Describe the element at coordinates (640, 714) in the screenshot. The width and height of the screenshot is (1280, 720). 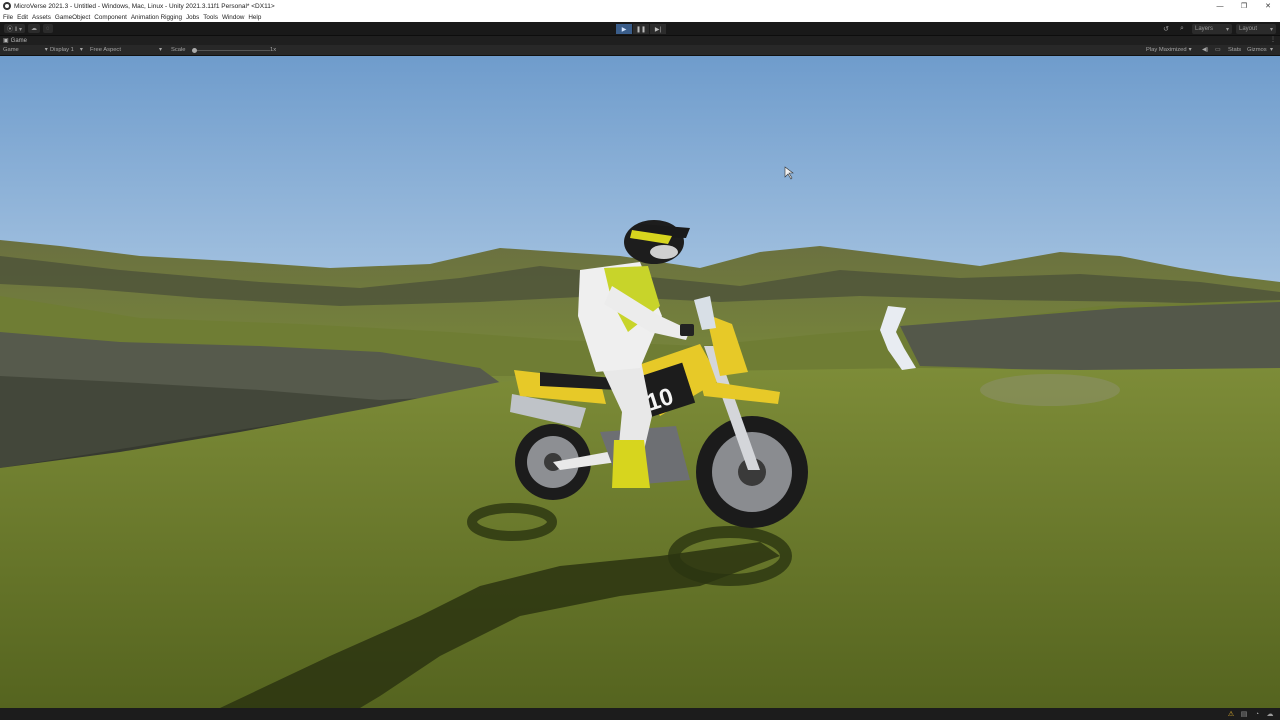
I see `status-bar: ⚠ ▤ ◔ ☁` at that location.